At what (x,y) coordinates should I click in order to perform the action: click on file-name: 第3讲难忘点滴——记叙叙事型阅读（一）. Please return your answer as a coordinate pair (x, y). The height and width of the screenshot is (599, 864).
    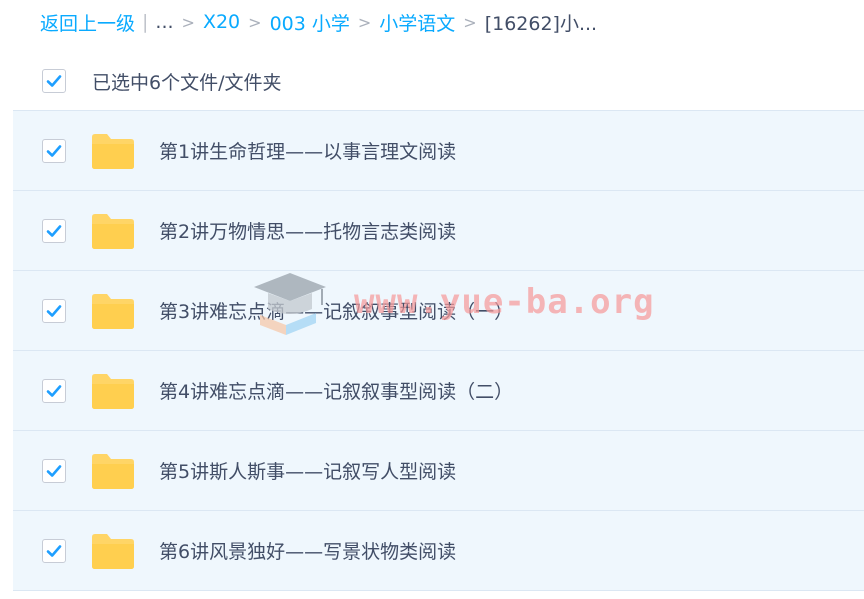
    Looking at the image, I should click on (336, 310).